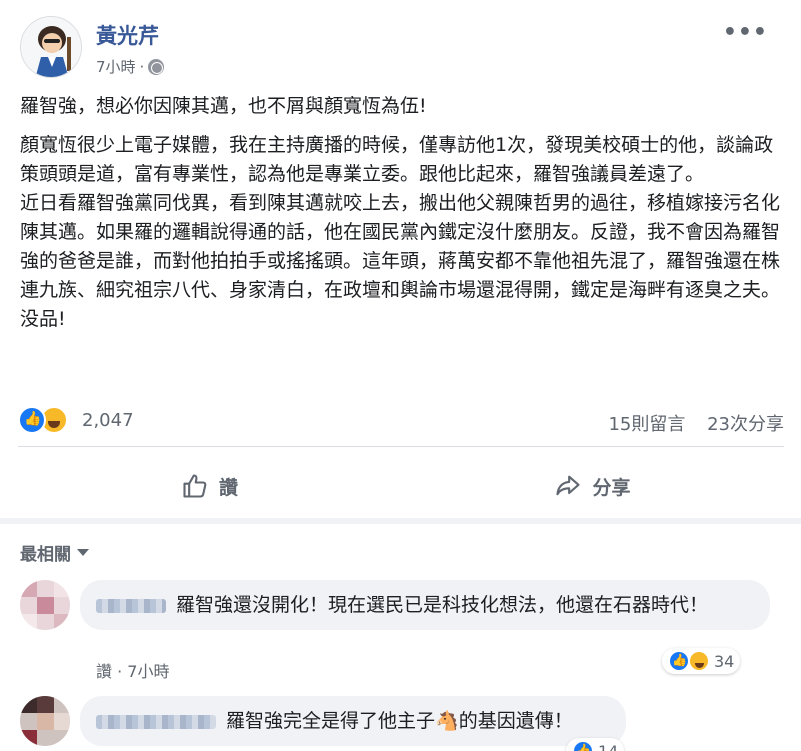 Image resolution: width=801 pixels, height=751 pixels. I want to click on comment-text: 羅智強還沒開化！現在選民已是科技化想法，他還在石器時代！, so click(442, 605).